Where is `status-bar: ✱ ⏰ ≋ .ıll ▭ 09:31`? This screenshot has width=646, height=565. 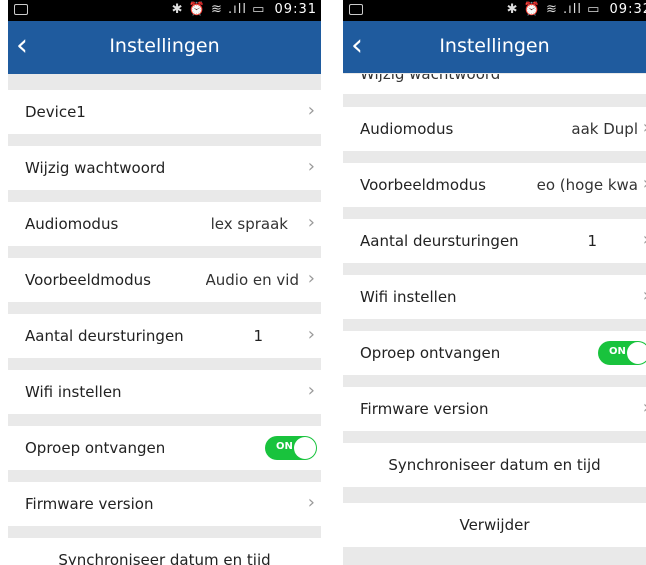 status-bar: ✱ ⏰ ≋ .ıll ▭ 09:31 is located at coordinates (164, 10).